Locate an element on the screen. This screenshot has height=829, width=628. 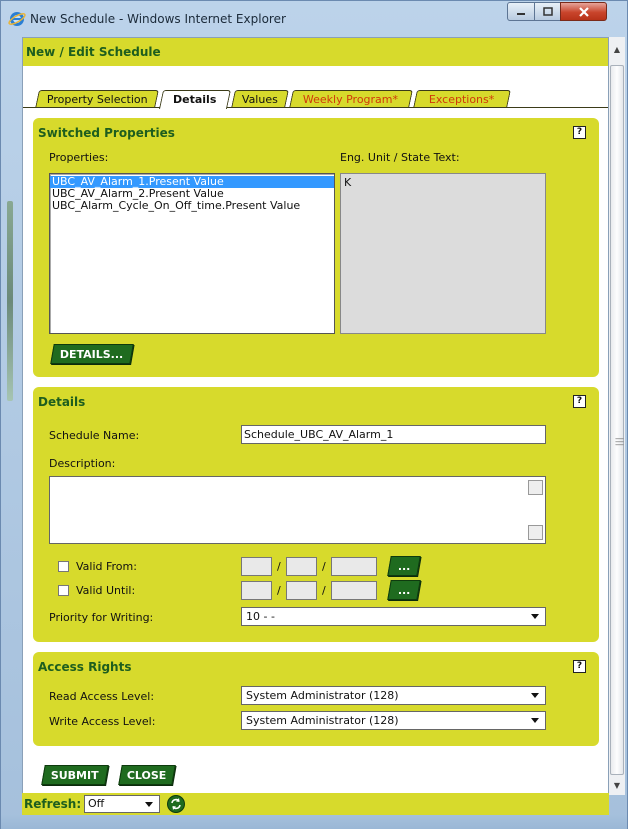
maximize-button is located at coordinates (547, 11).